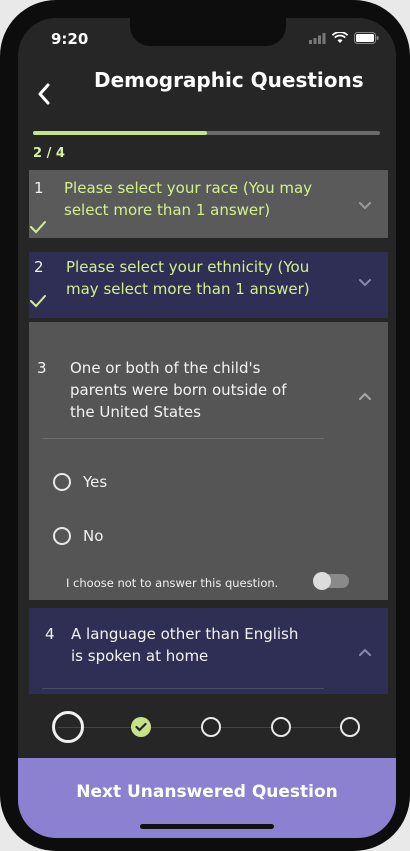  What do you see at coordinates (50, 634) in the screenshot?
I see `question-number: 4` at bounding box center [50, 634].